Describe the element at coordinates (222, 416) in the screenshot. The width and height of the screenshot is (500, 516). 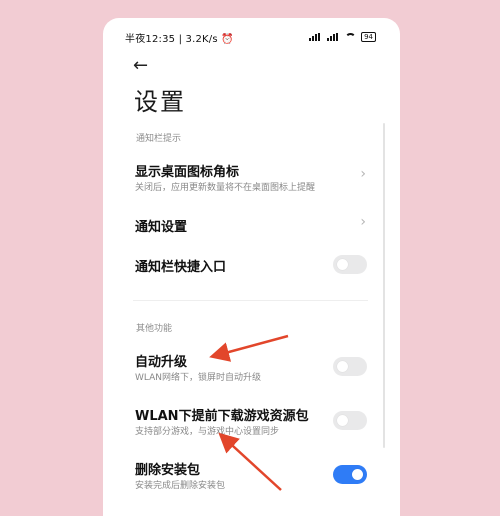
I see `setting-title: WLAN下提前下载游戏资源包` at that location.